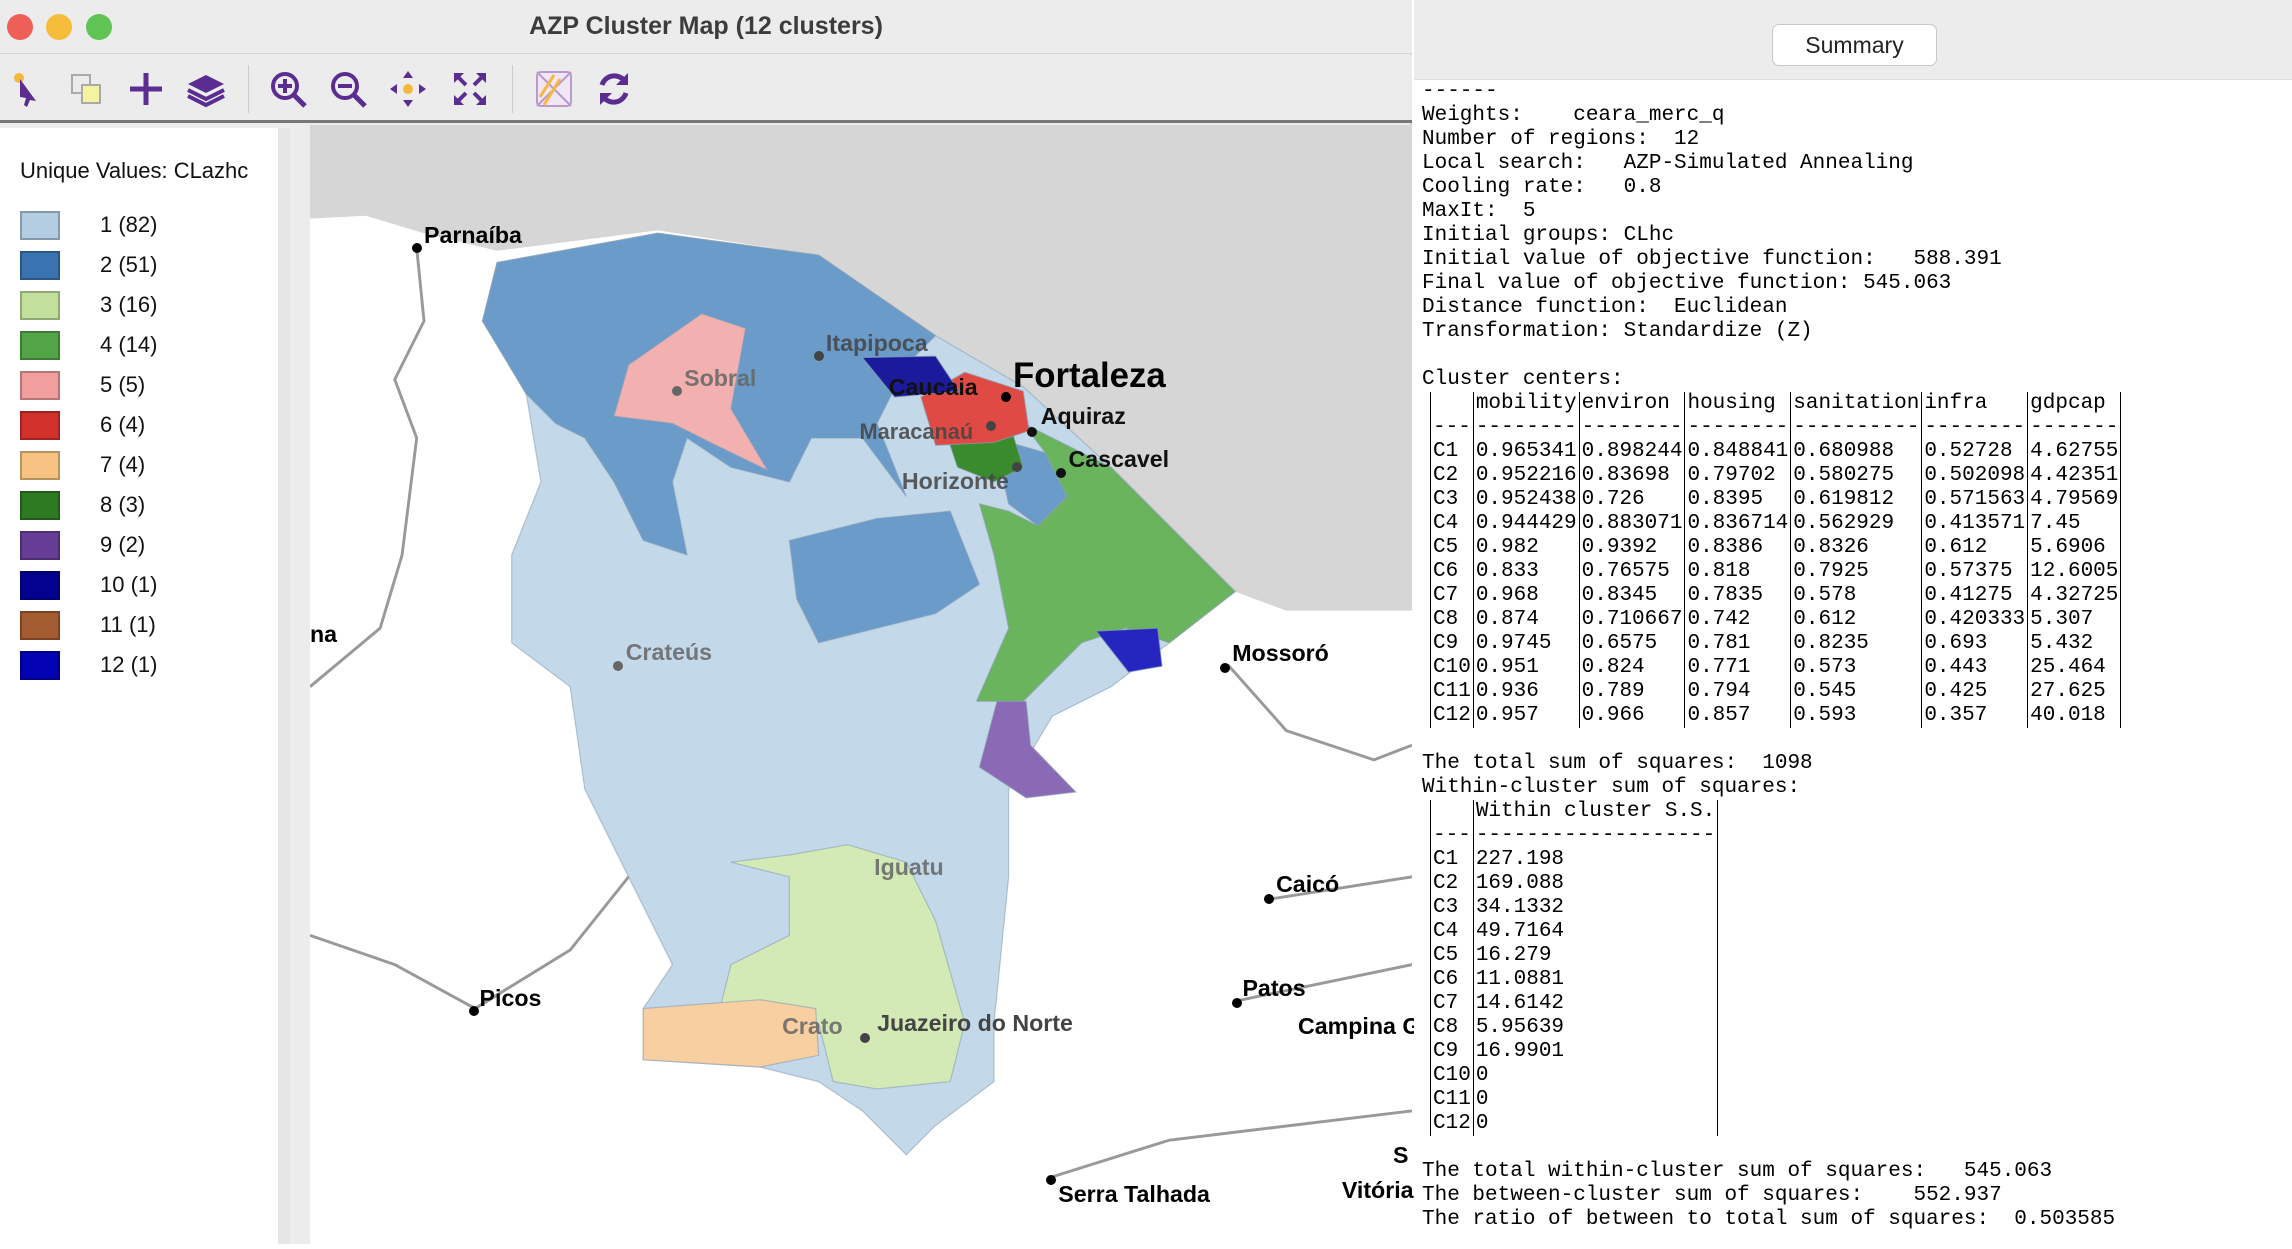 The width and height of the screenshot is (2292, 1249). I want to click on table-cell: 0.502098, so click(1974, 476).